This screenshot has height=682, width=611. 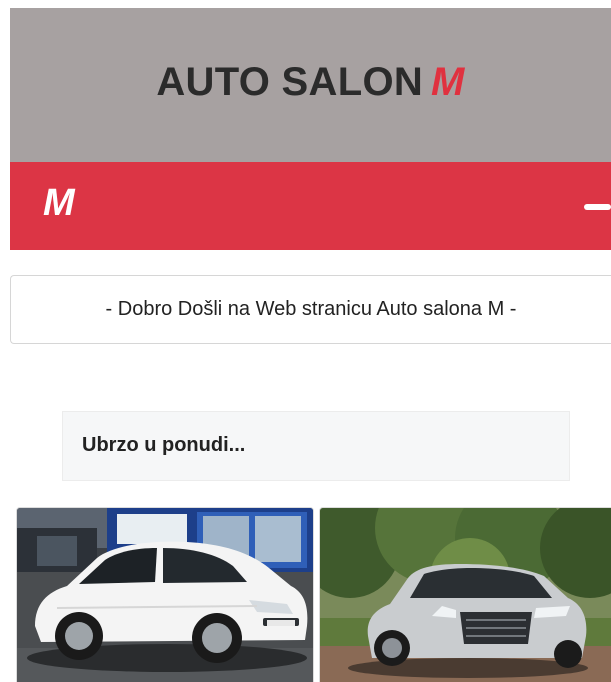 I want to click on navbar-toggler-button, so click(x=597, y=206).